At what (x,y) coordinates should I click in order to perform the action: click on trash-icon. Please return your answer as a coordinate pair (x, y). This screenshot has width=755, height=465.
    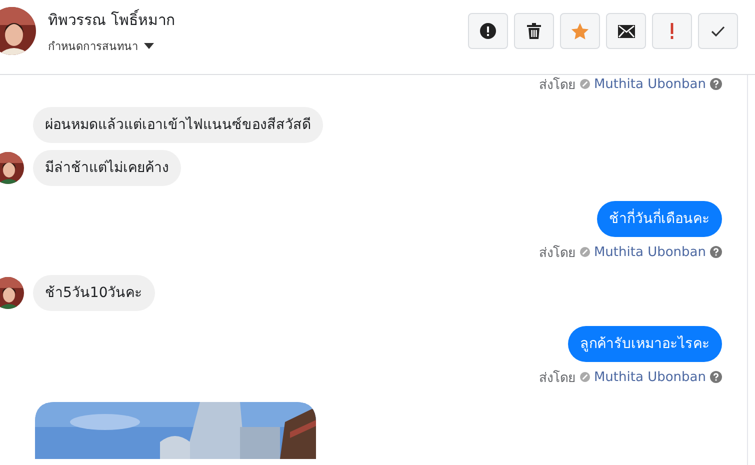
    Looking at the image, I should click on (534, 31).